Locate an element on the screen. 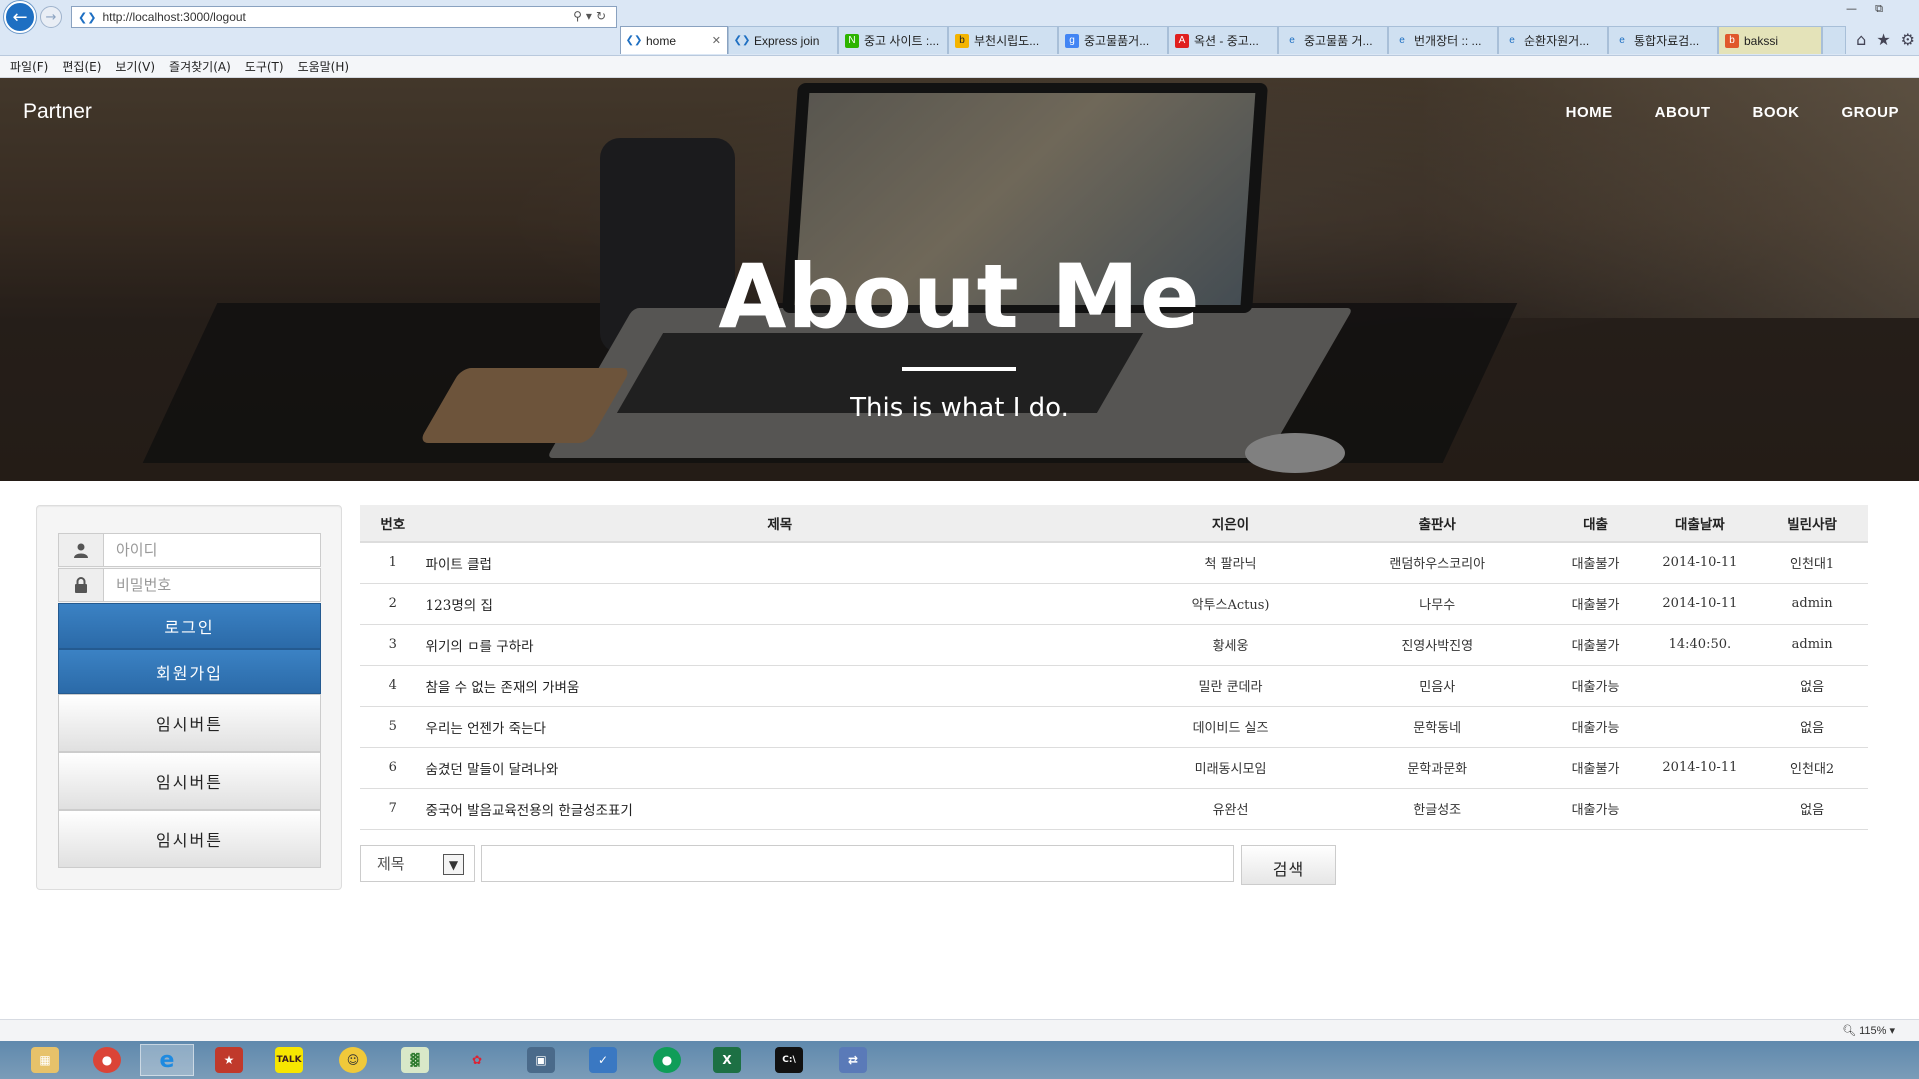 This screenshot has height=1079, width=1919. tab-bakssi: b bakssi is located at coordinates (1770, 40).